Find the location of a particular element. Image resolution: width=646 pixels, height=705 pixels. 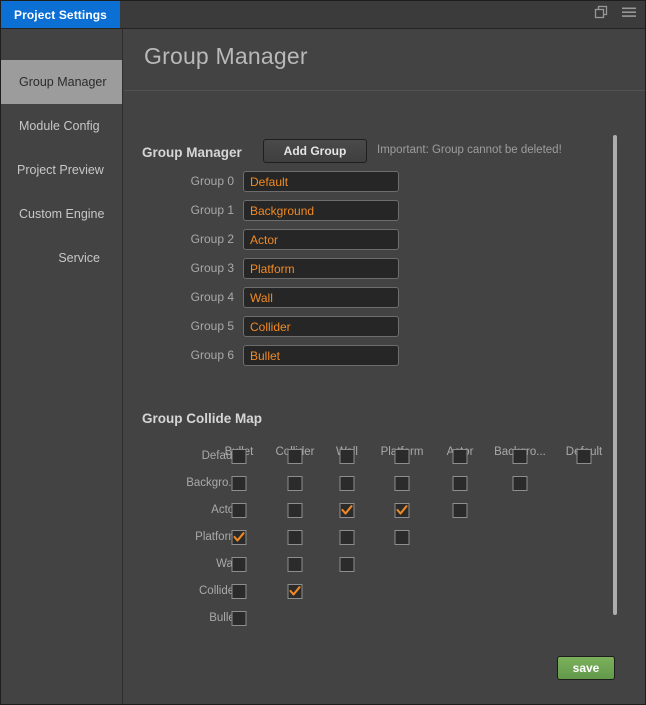

page-title: Group Manager is located at coordinates (226, 56).